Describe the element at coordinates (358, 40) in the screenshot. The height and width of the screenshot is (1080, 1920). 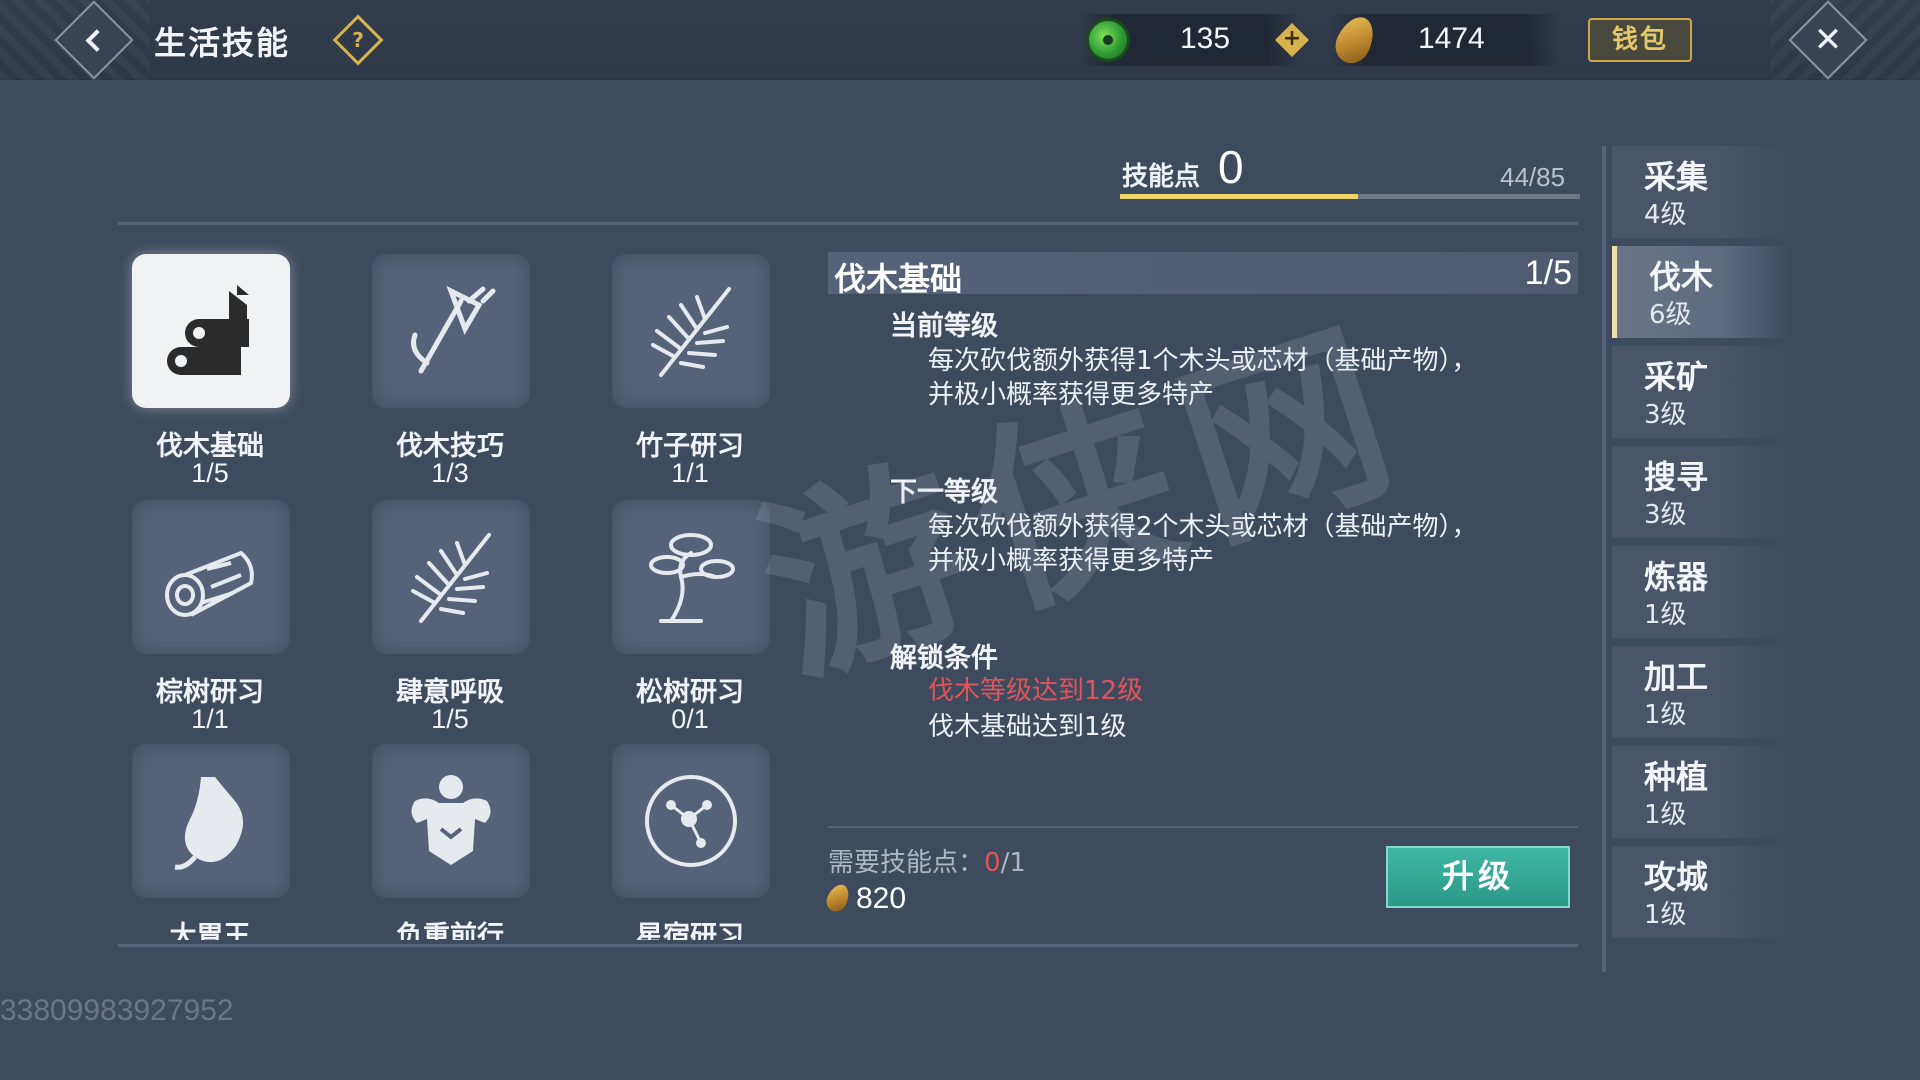
I see `question-icon: ?` at that location.